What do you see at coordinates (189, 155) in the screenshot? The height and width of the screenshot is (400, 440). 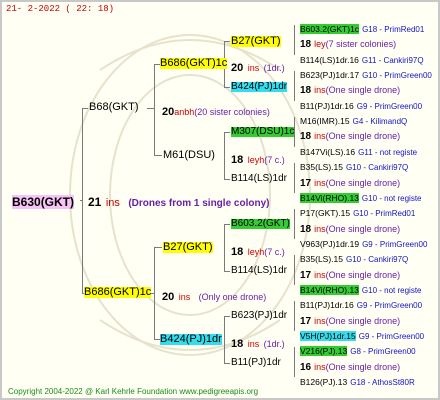 I see `g2-b-name: M61(DSU)` at bounding box center [189, 155].